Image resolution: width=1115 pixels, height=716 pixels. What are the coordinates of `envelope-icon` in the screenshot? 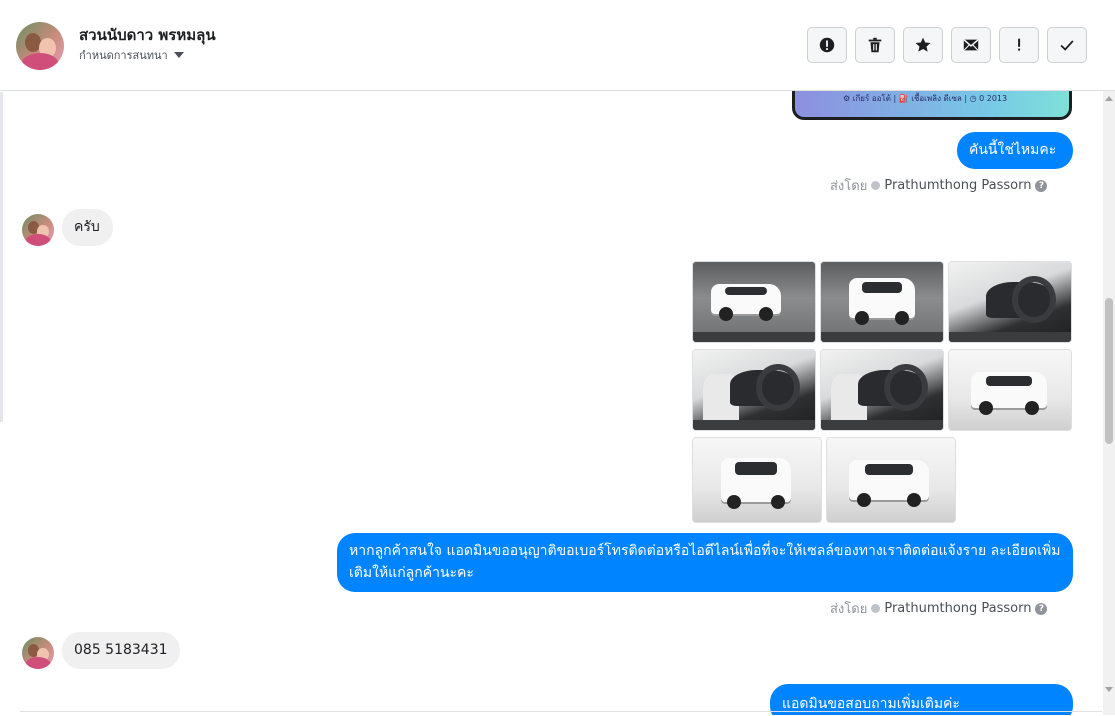 It's located at (971, 45).